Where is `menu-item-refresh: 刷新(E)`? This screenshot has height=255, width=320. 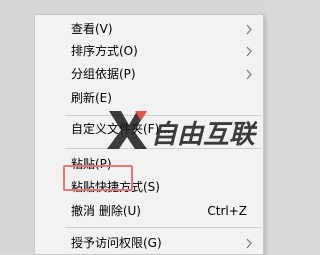
menu-item-refresh: 刷新(E) is located at coordinates (149, 98).